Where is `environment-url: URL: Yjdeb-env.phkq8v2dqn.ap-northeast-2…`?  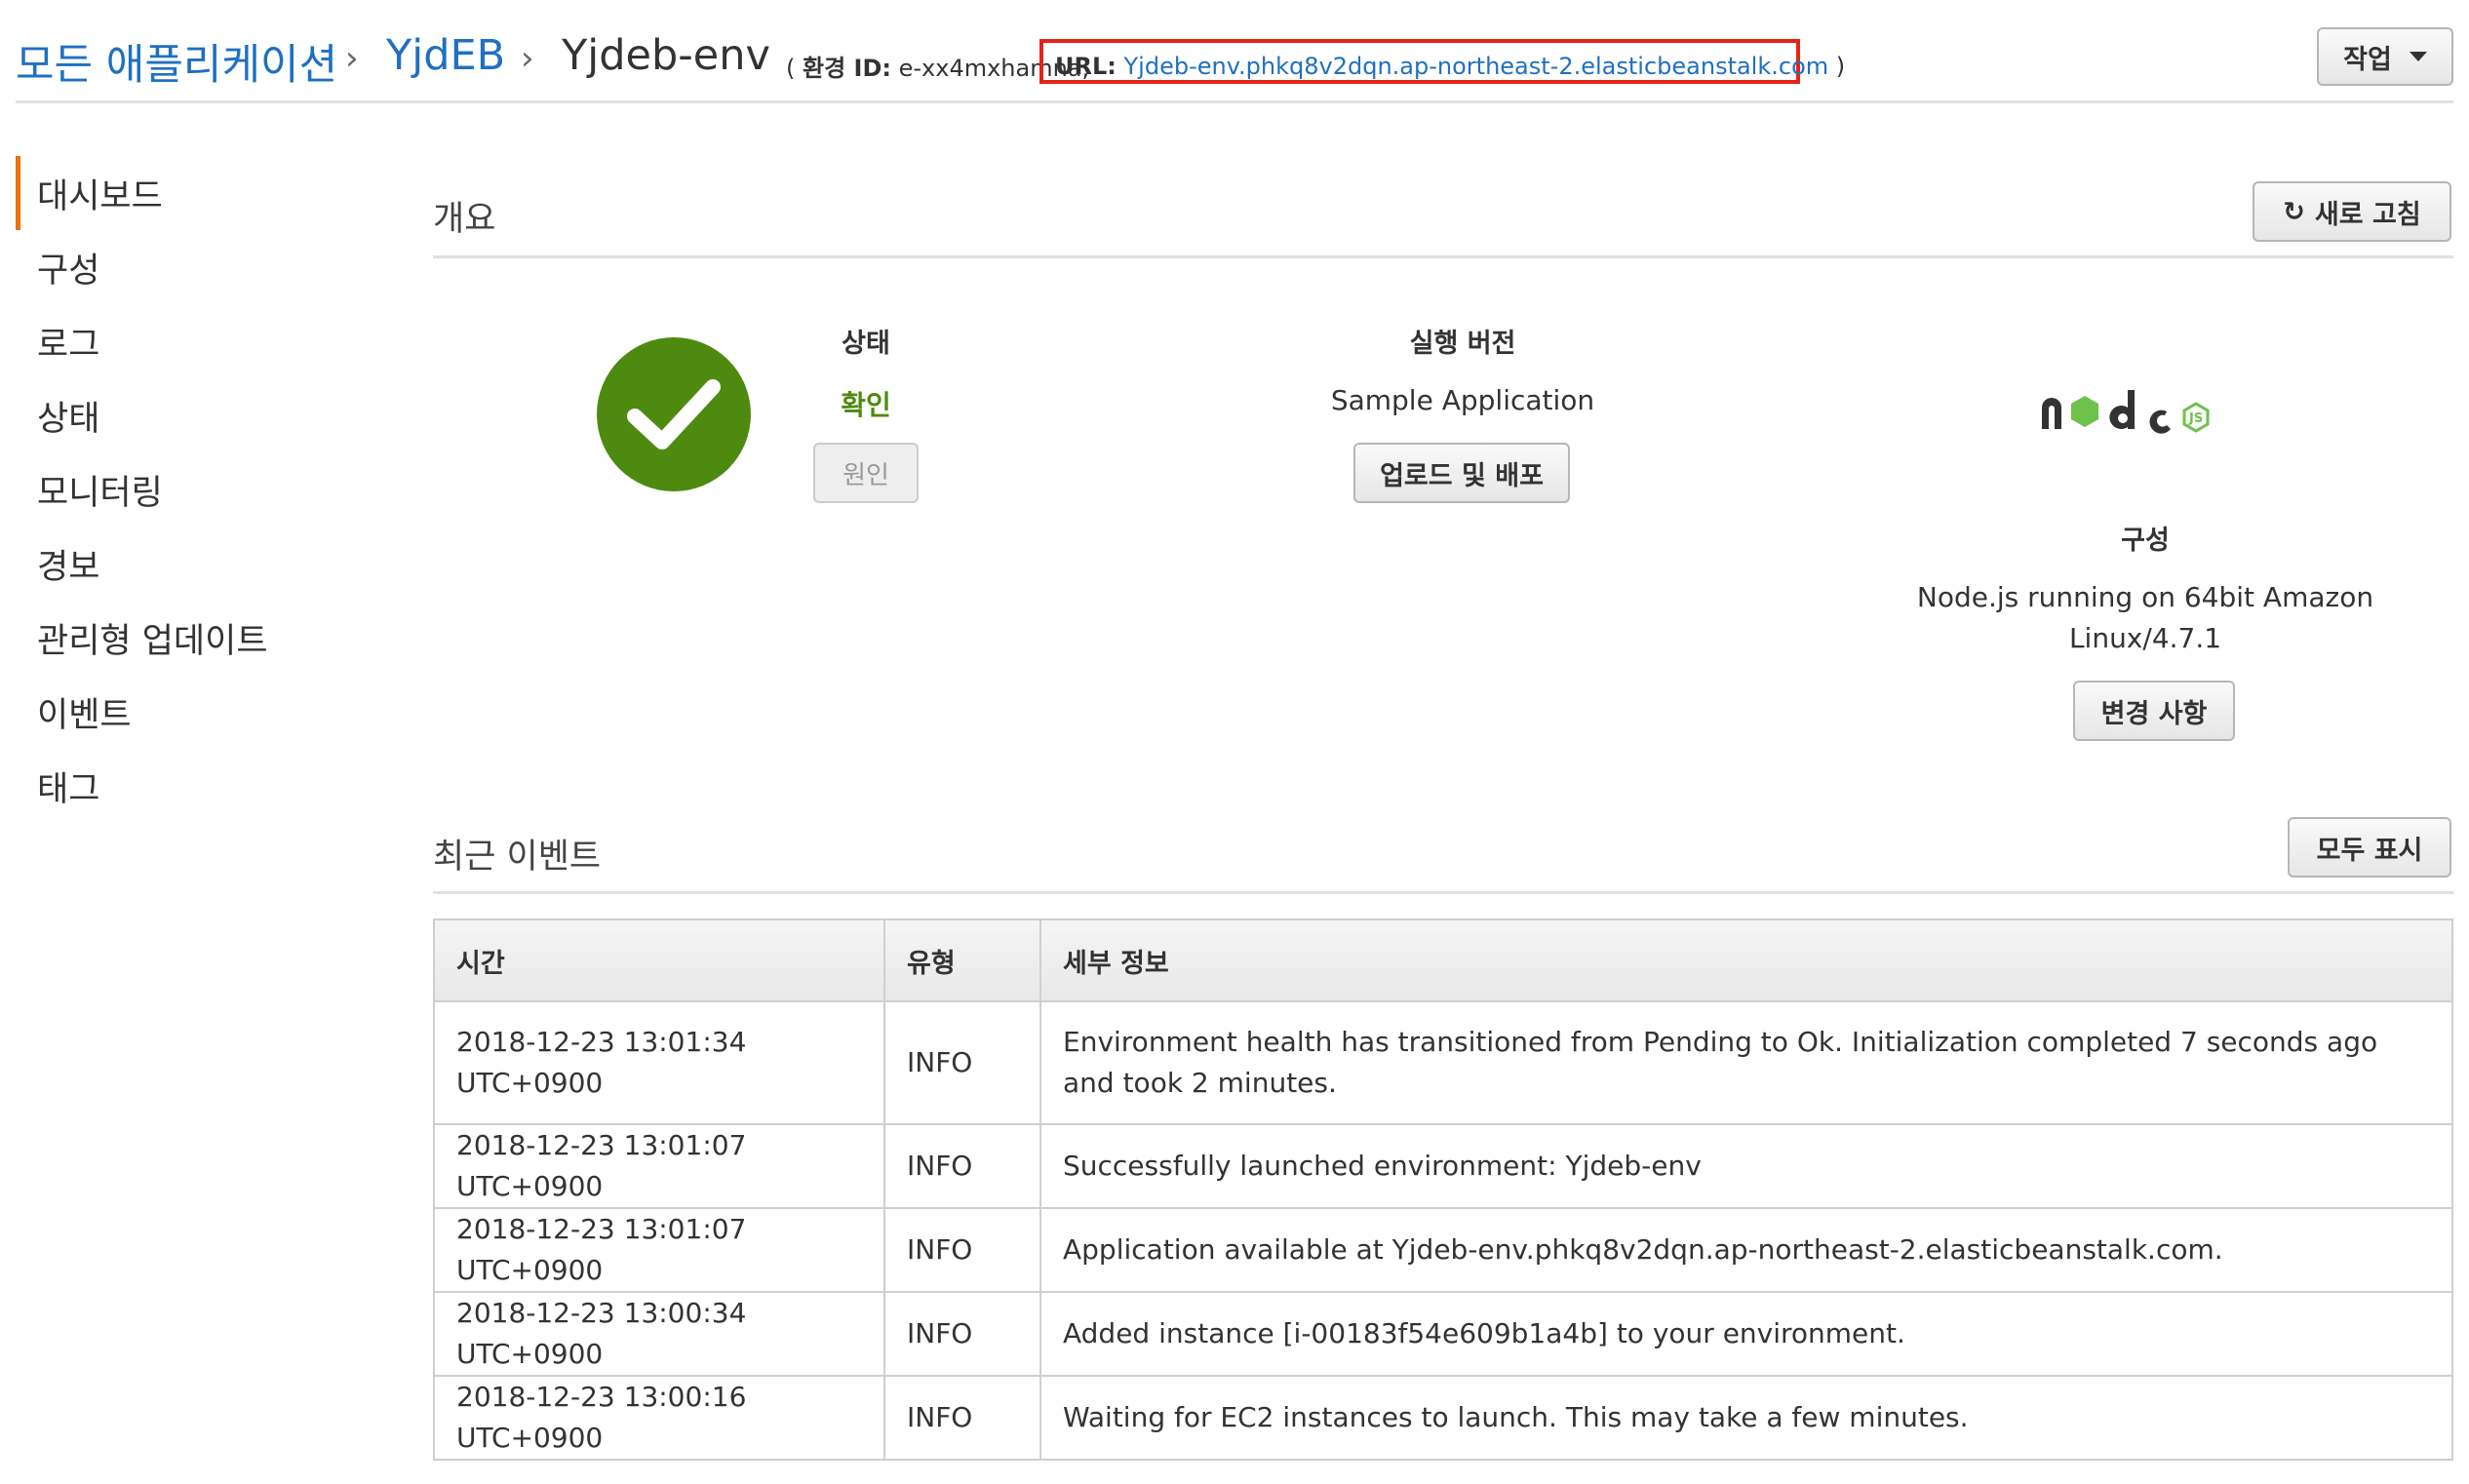
environment-url: URL: Yjdeb-env.phkq8v2dqn.ap-northeast-2… is located at coordinates (1450, 66).